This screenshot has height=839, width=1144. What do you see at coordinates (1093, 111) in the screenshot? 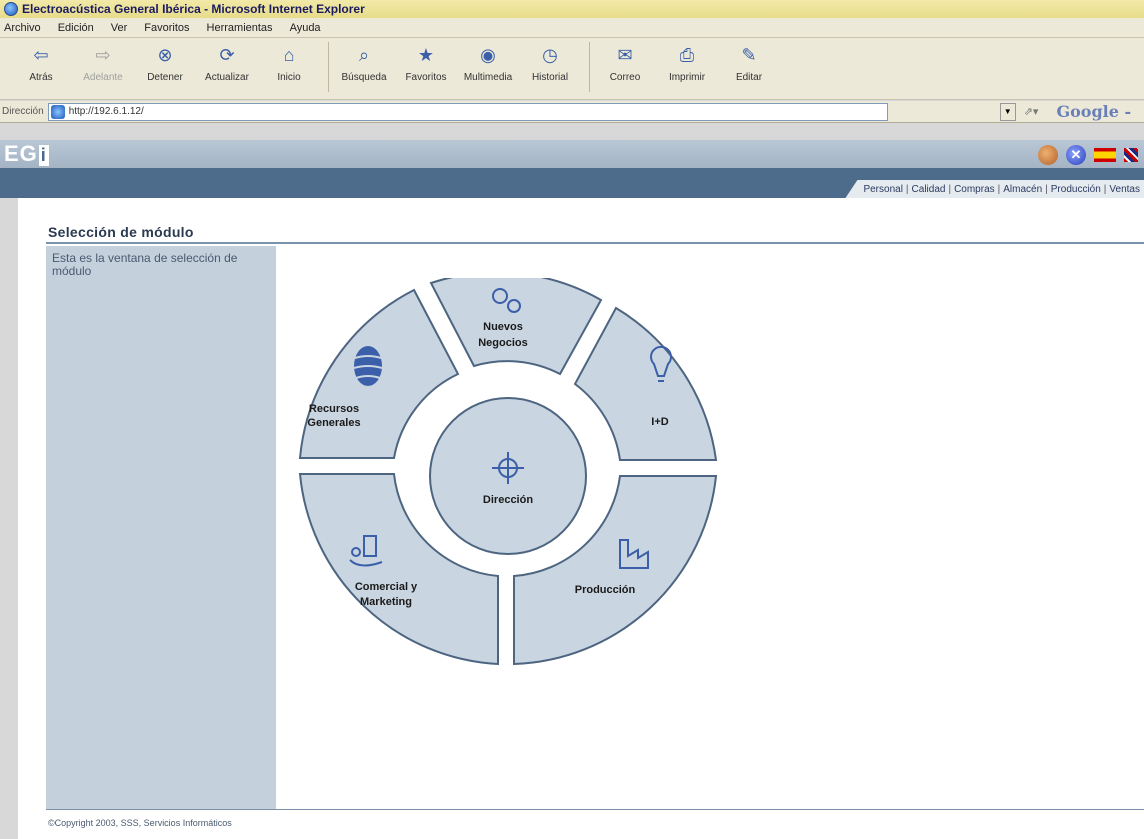
I see `google-toolbar-logo: Google -` at bounding box center [1093, 111].